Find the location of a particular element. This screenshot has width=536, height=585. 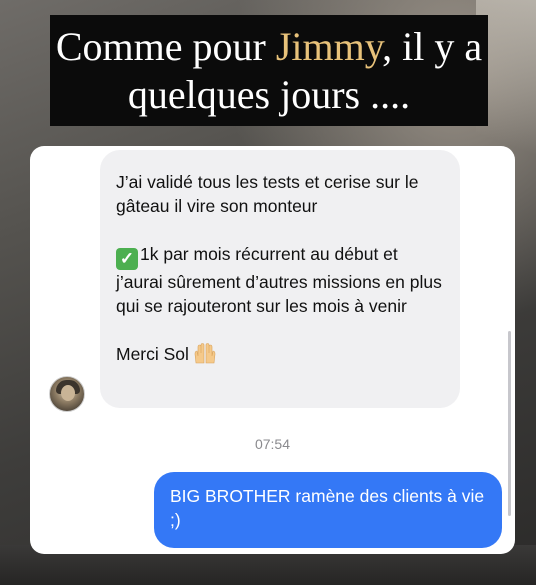

caption-name: Jimmy is located at coordinates (329, 46).